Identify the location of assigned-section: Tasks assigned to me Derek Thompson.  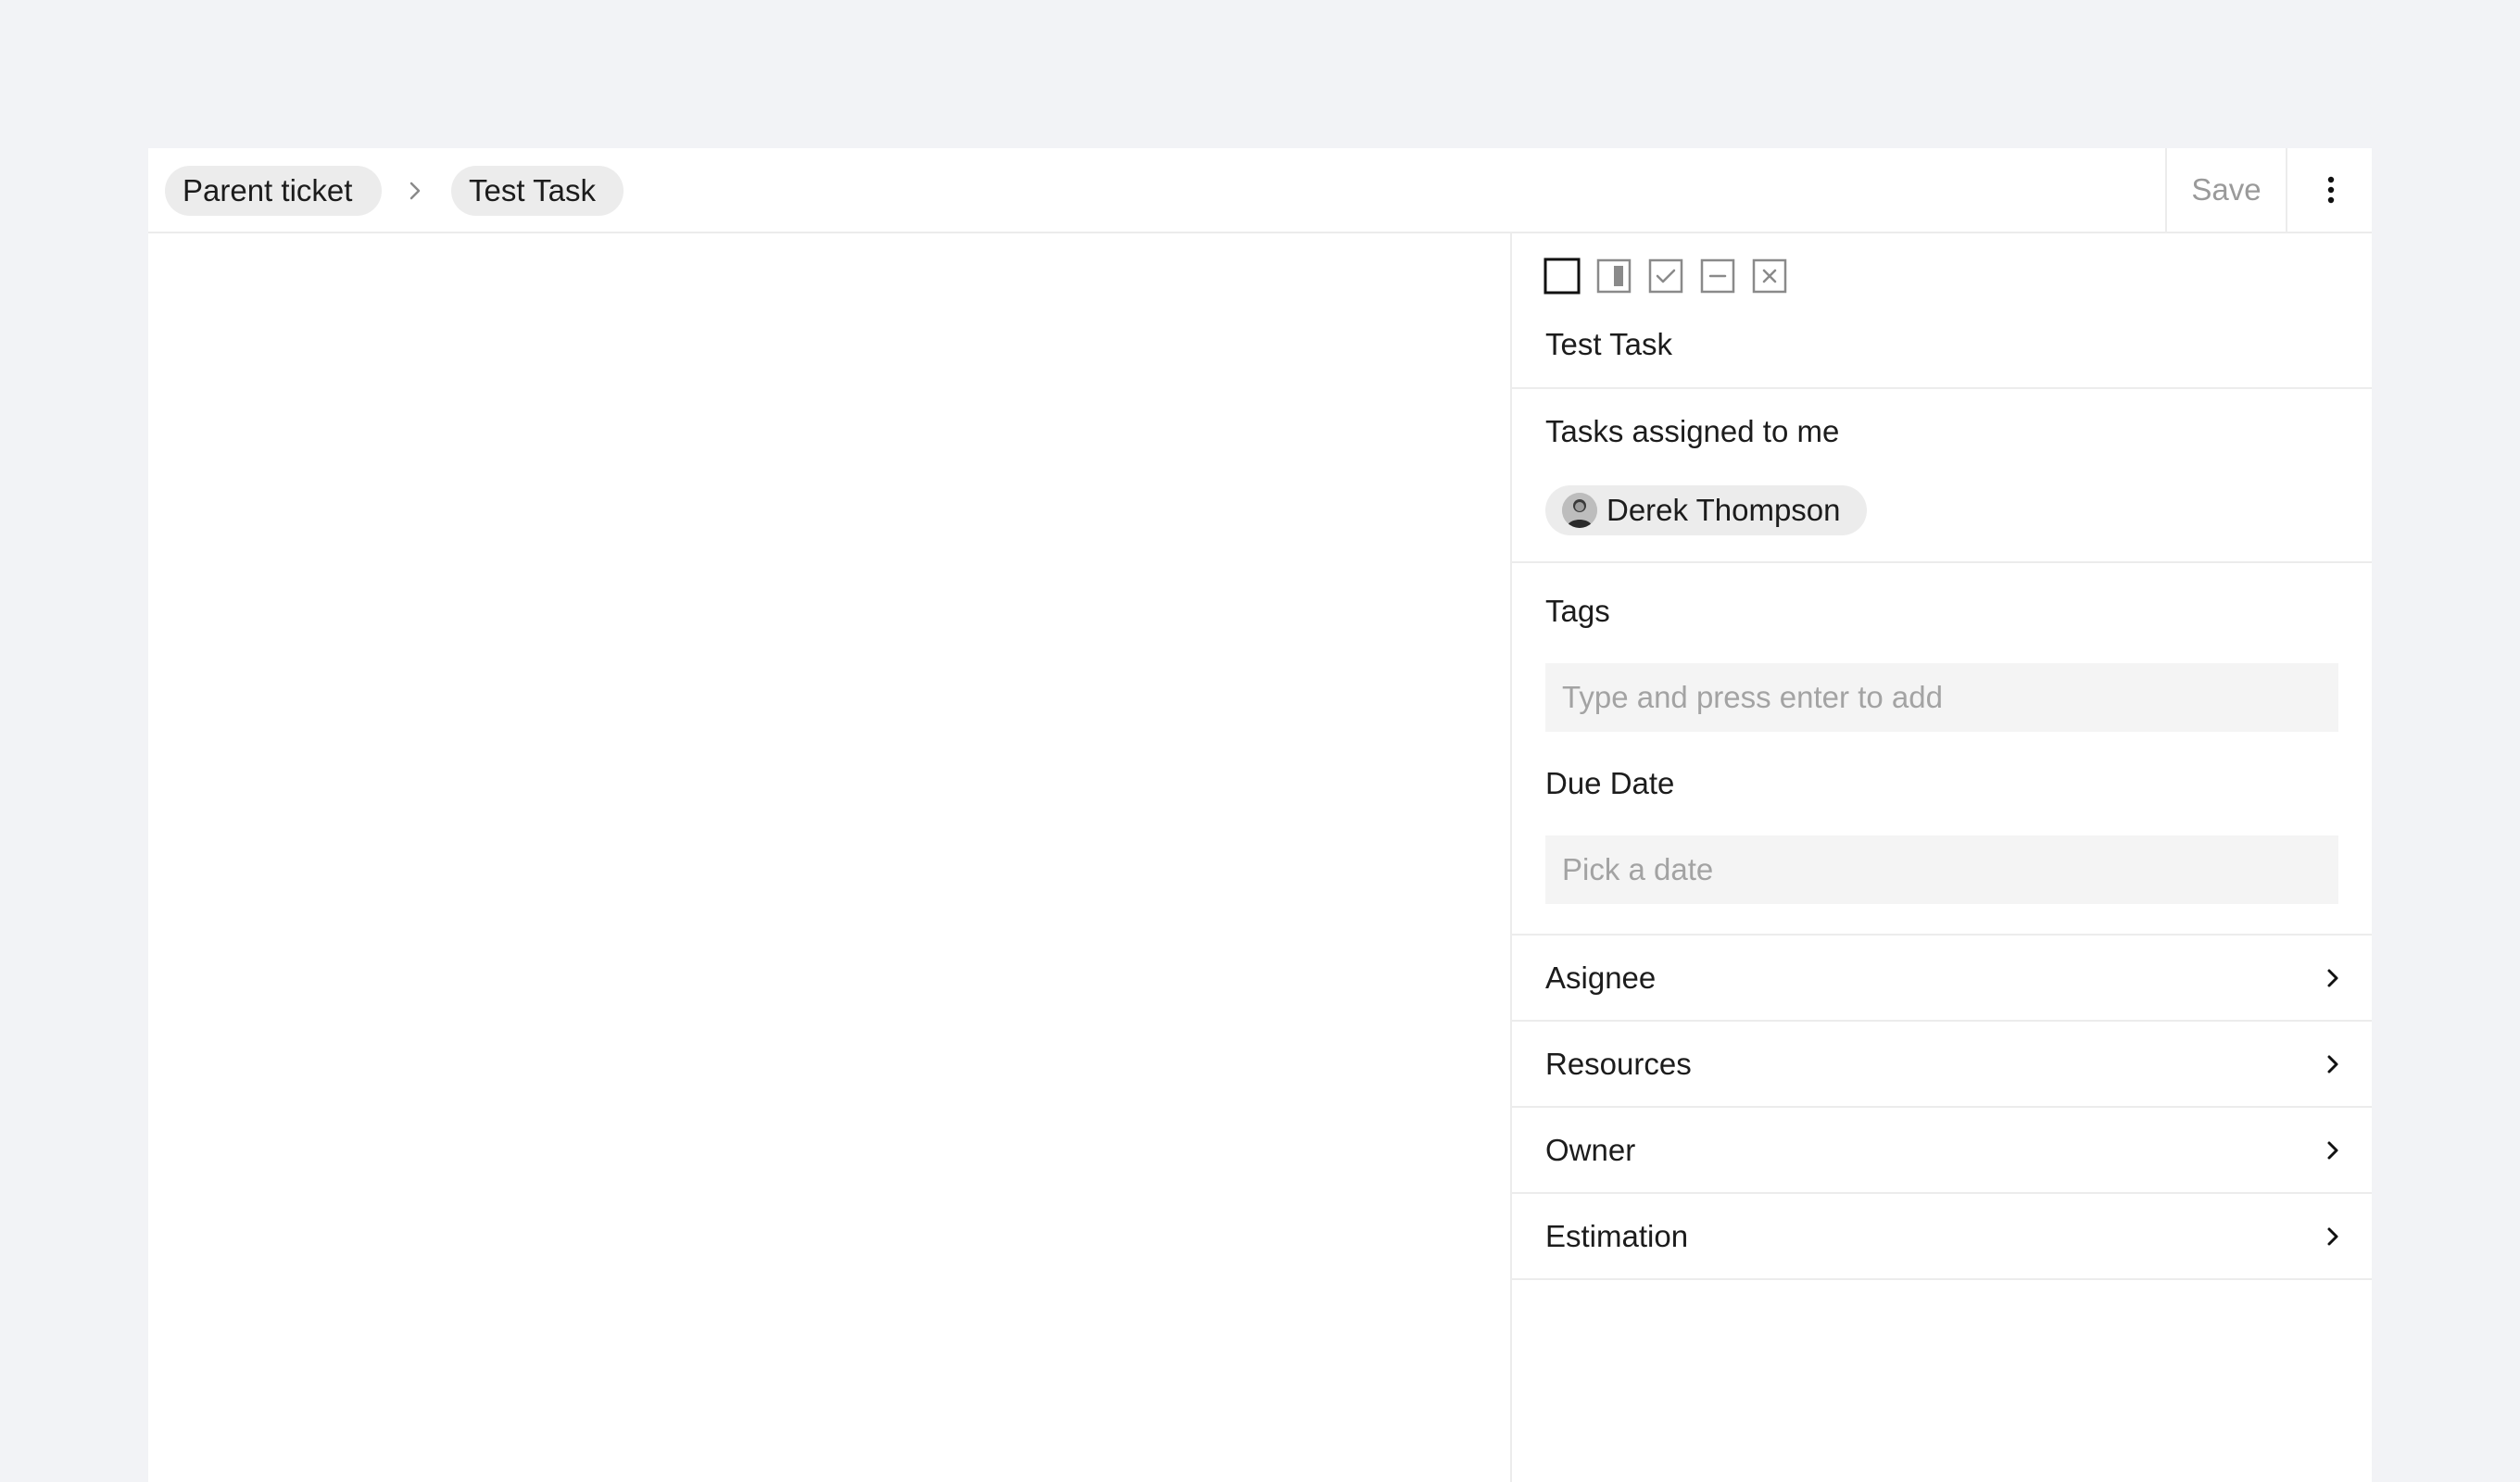
(1942, 476).